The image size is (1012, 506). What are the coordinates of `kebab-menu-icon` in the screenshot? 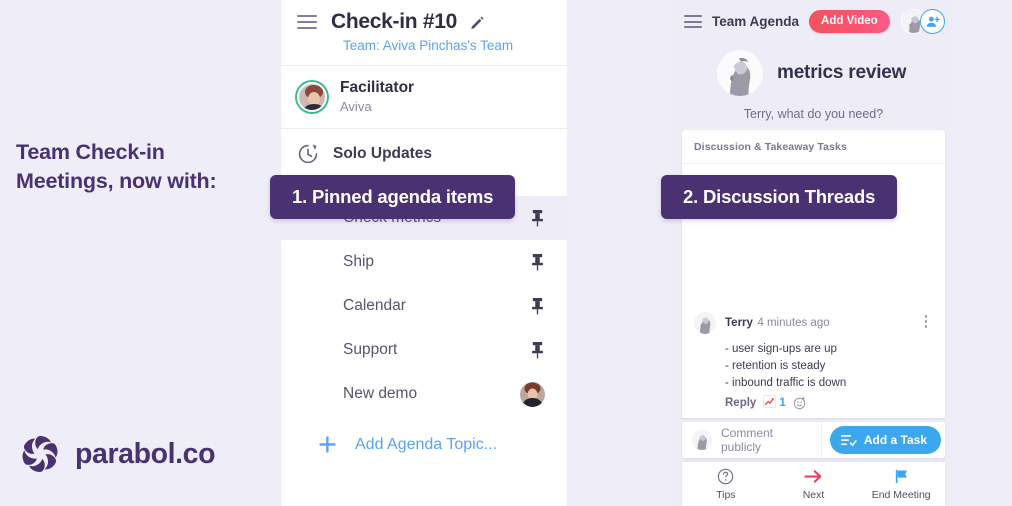 It's located at (926, 320).